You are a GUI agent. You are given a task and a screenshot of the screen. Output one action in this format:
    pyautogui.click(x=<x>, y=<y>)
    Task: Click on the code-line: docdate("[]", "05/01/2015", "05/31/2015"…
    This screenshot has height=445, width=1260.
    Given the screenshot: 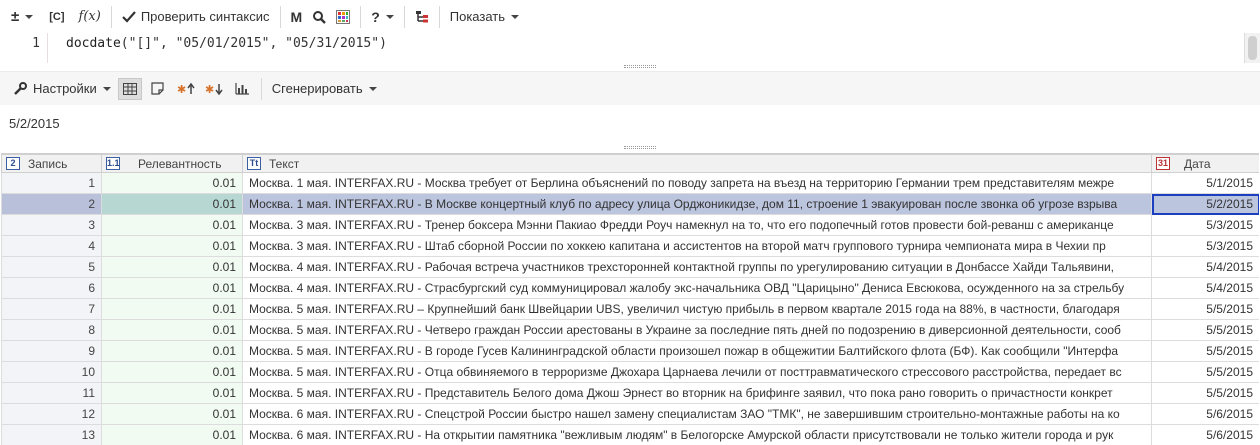 What is the action you would take?
    pyautogui.click(x=226, y=43)
    